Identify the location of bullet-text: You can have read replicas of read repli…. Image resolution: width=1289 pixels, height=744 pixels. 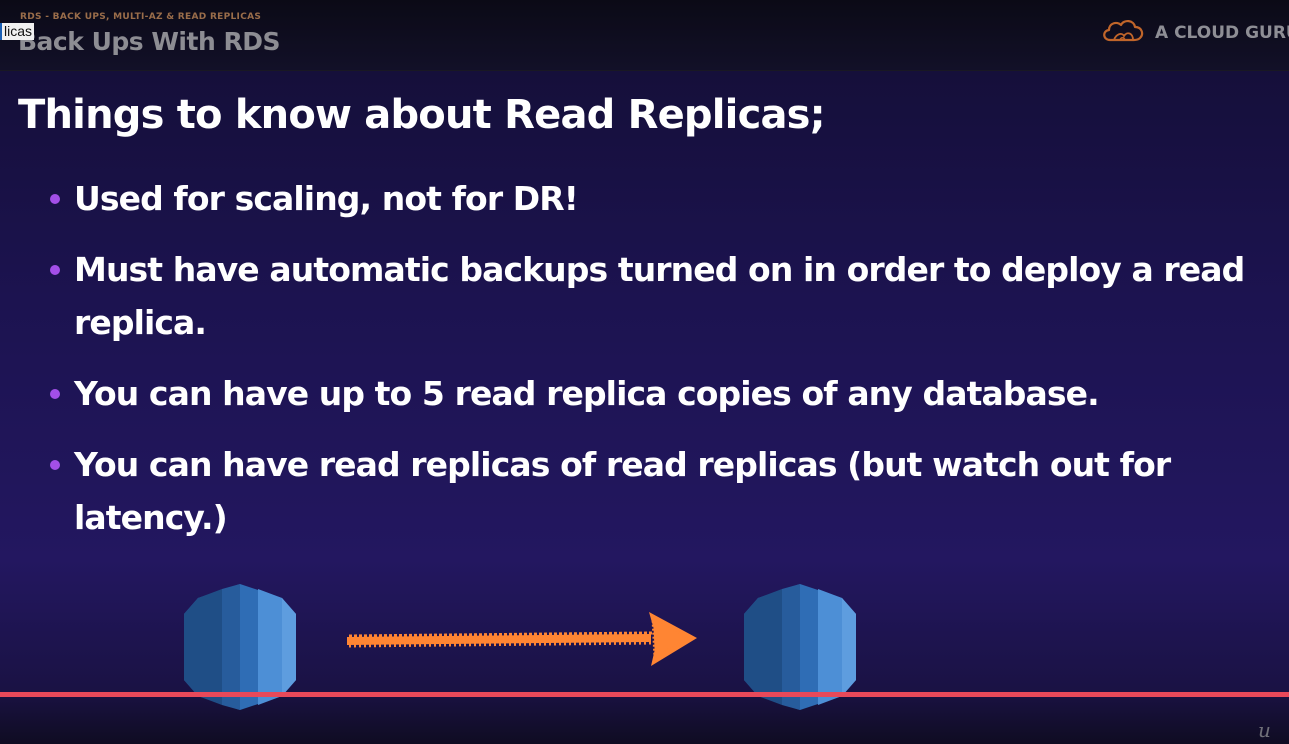
(622, 491).